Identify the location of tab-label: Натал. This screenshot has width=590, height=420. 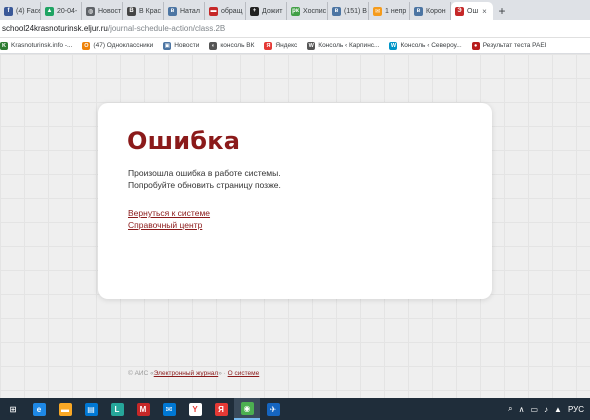
(190, 11).